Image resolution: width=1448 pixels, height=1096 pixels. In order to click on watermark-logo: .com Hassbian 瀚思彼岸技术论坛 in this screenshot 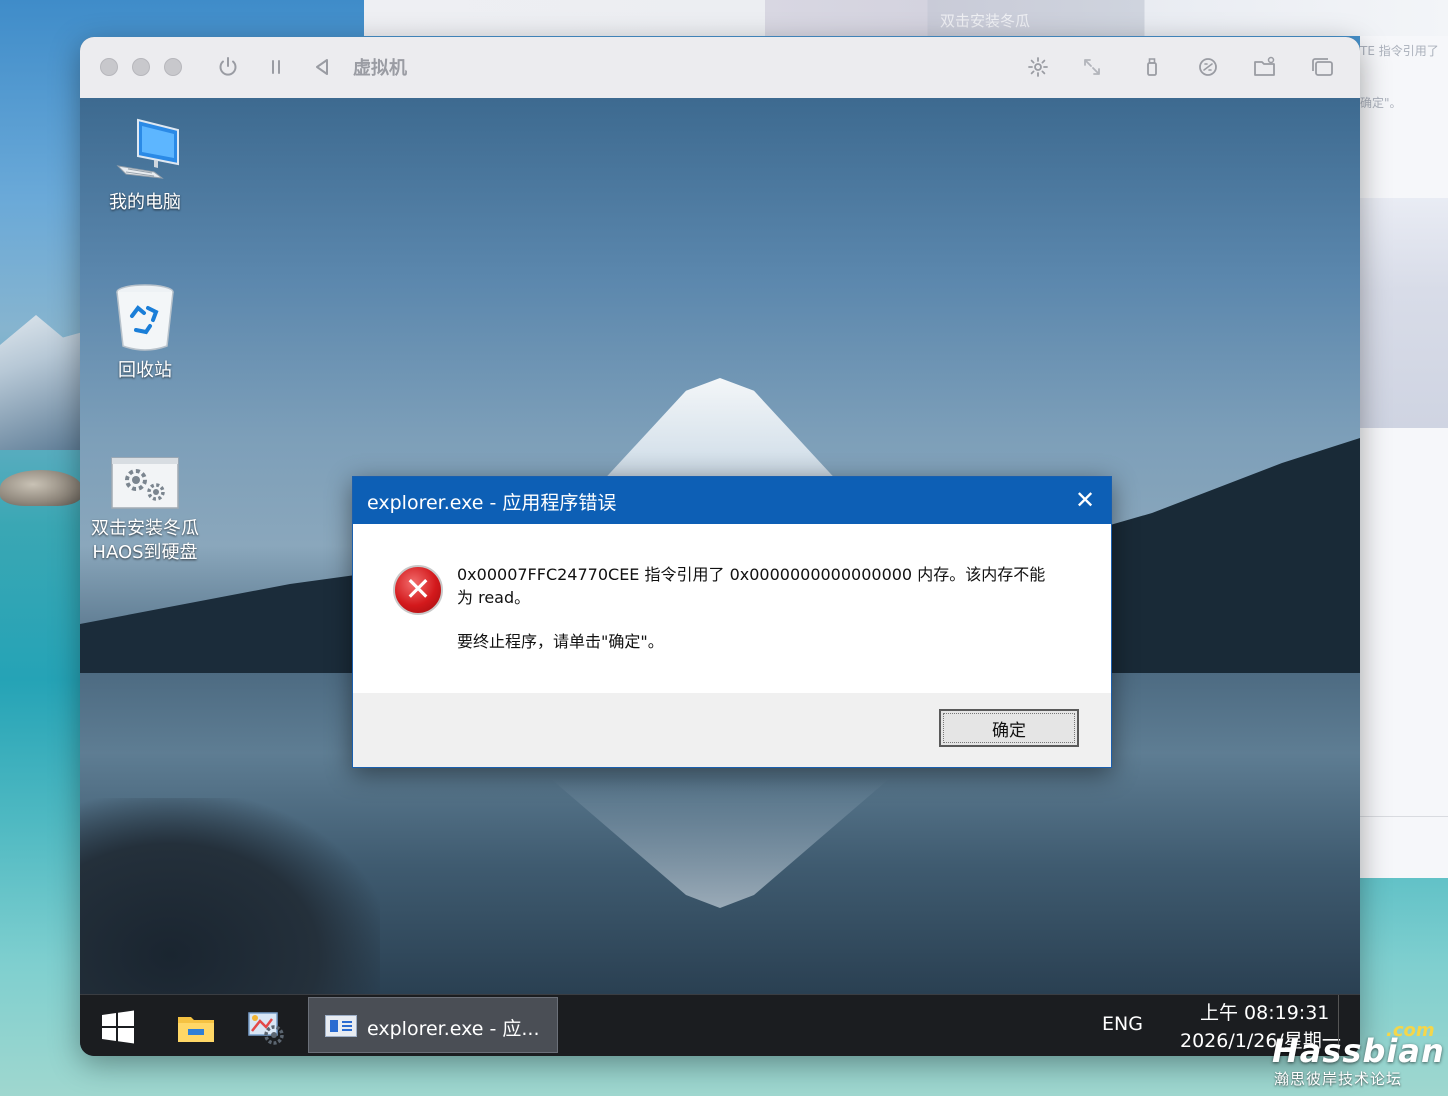, I will do `click(1360, 1058)`.